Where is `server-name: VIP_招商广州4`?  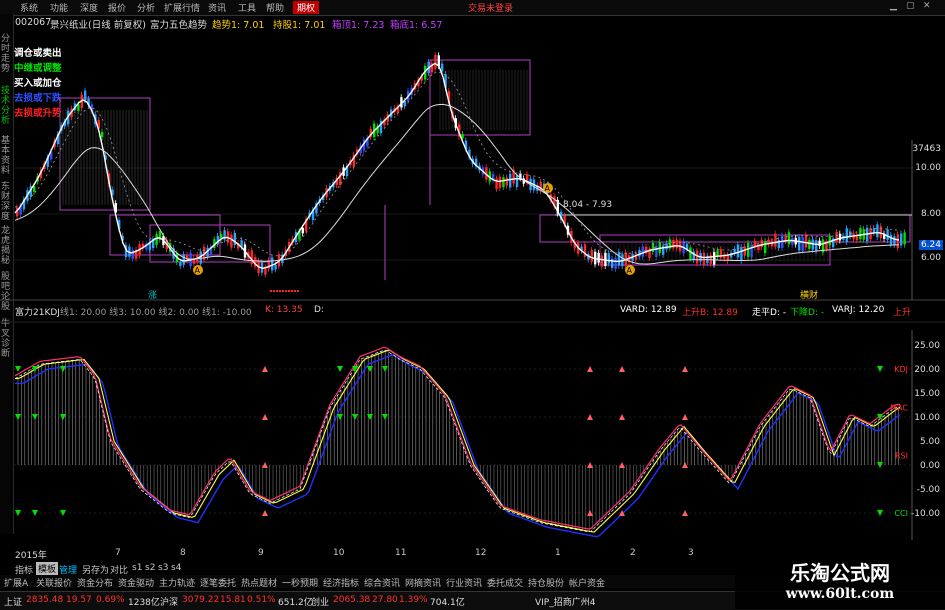 server-name: VIP_招商广州4 is located at coordinates (565, 601).